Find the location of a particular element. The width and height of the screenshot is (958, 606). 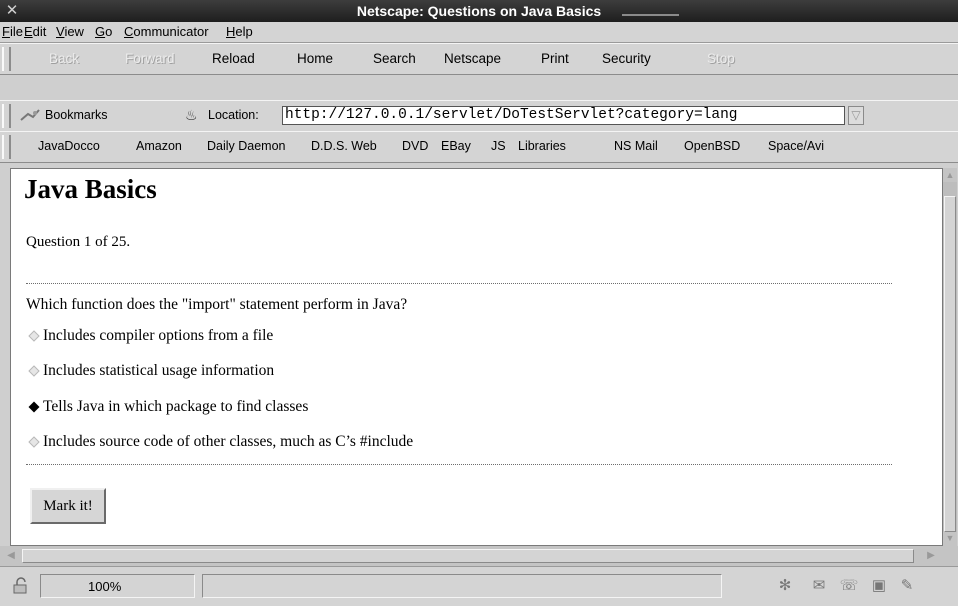

horizontal-scrollbar: ◀ ▶ is located at coordinates (479, 556).